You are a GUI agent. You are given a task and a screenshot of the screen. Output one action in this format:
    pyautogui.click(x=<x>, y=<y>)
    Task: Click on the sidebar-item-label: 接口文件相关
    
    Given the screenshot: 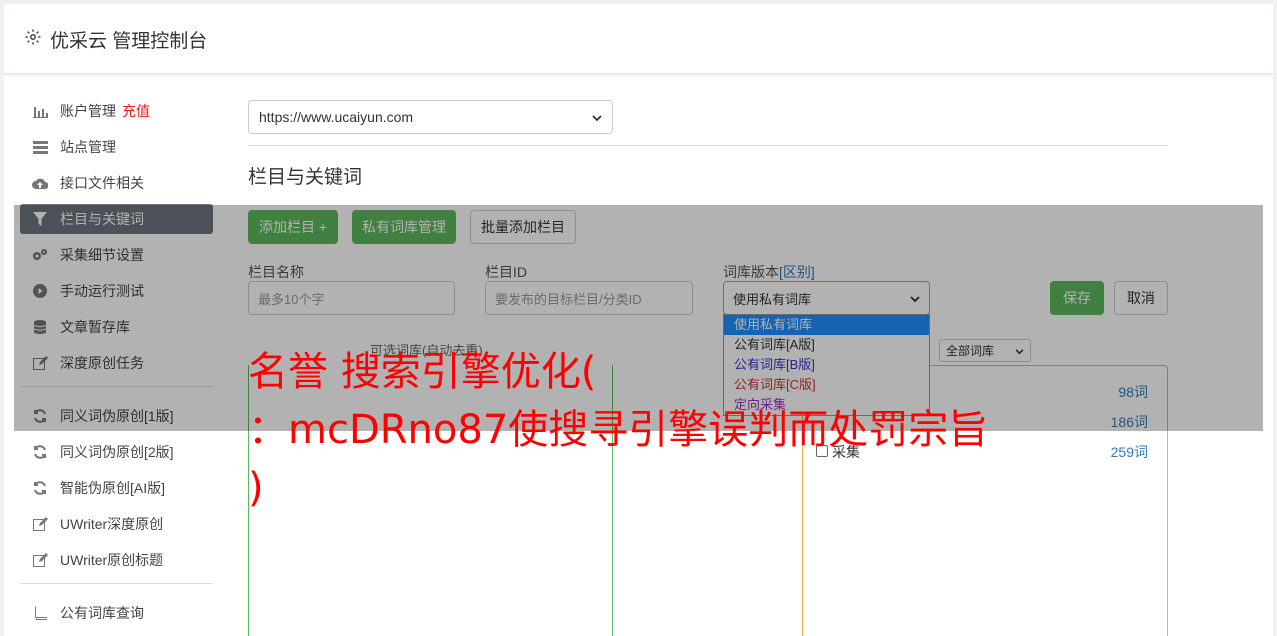 What is the action you would take?
    pyautogui.click(x=102, y=183)
    